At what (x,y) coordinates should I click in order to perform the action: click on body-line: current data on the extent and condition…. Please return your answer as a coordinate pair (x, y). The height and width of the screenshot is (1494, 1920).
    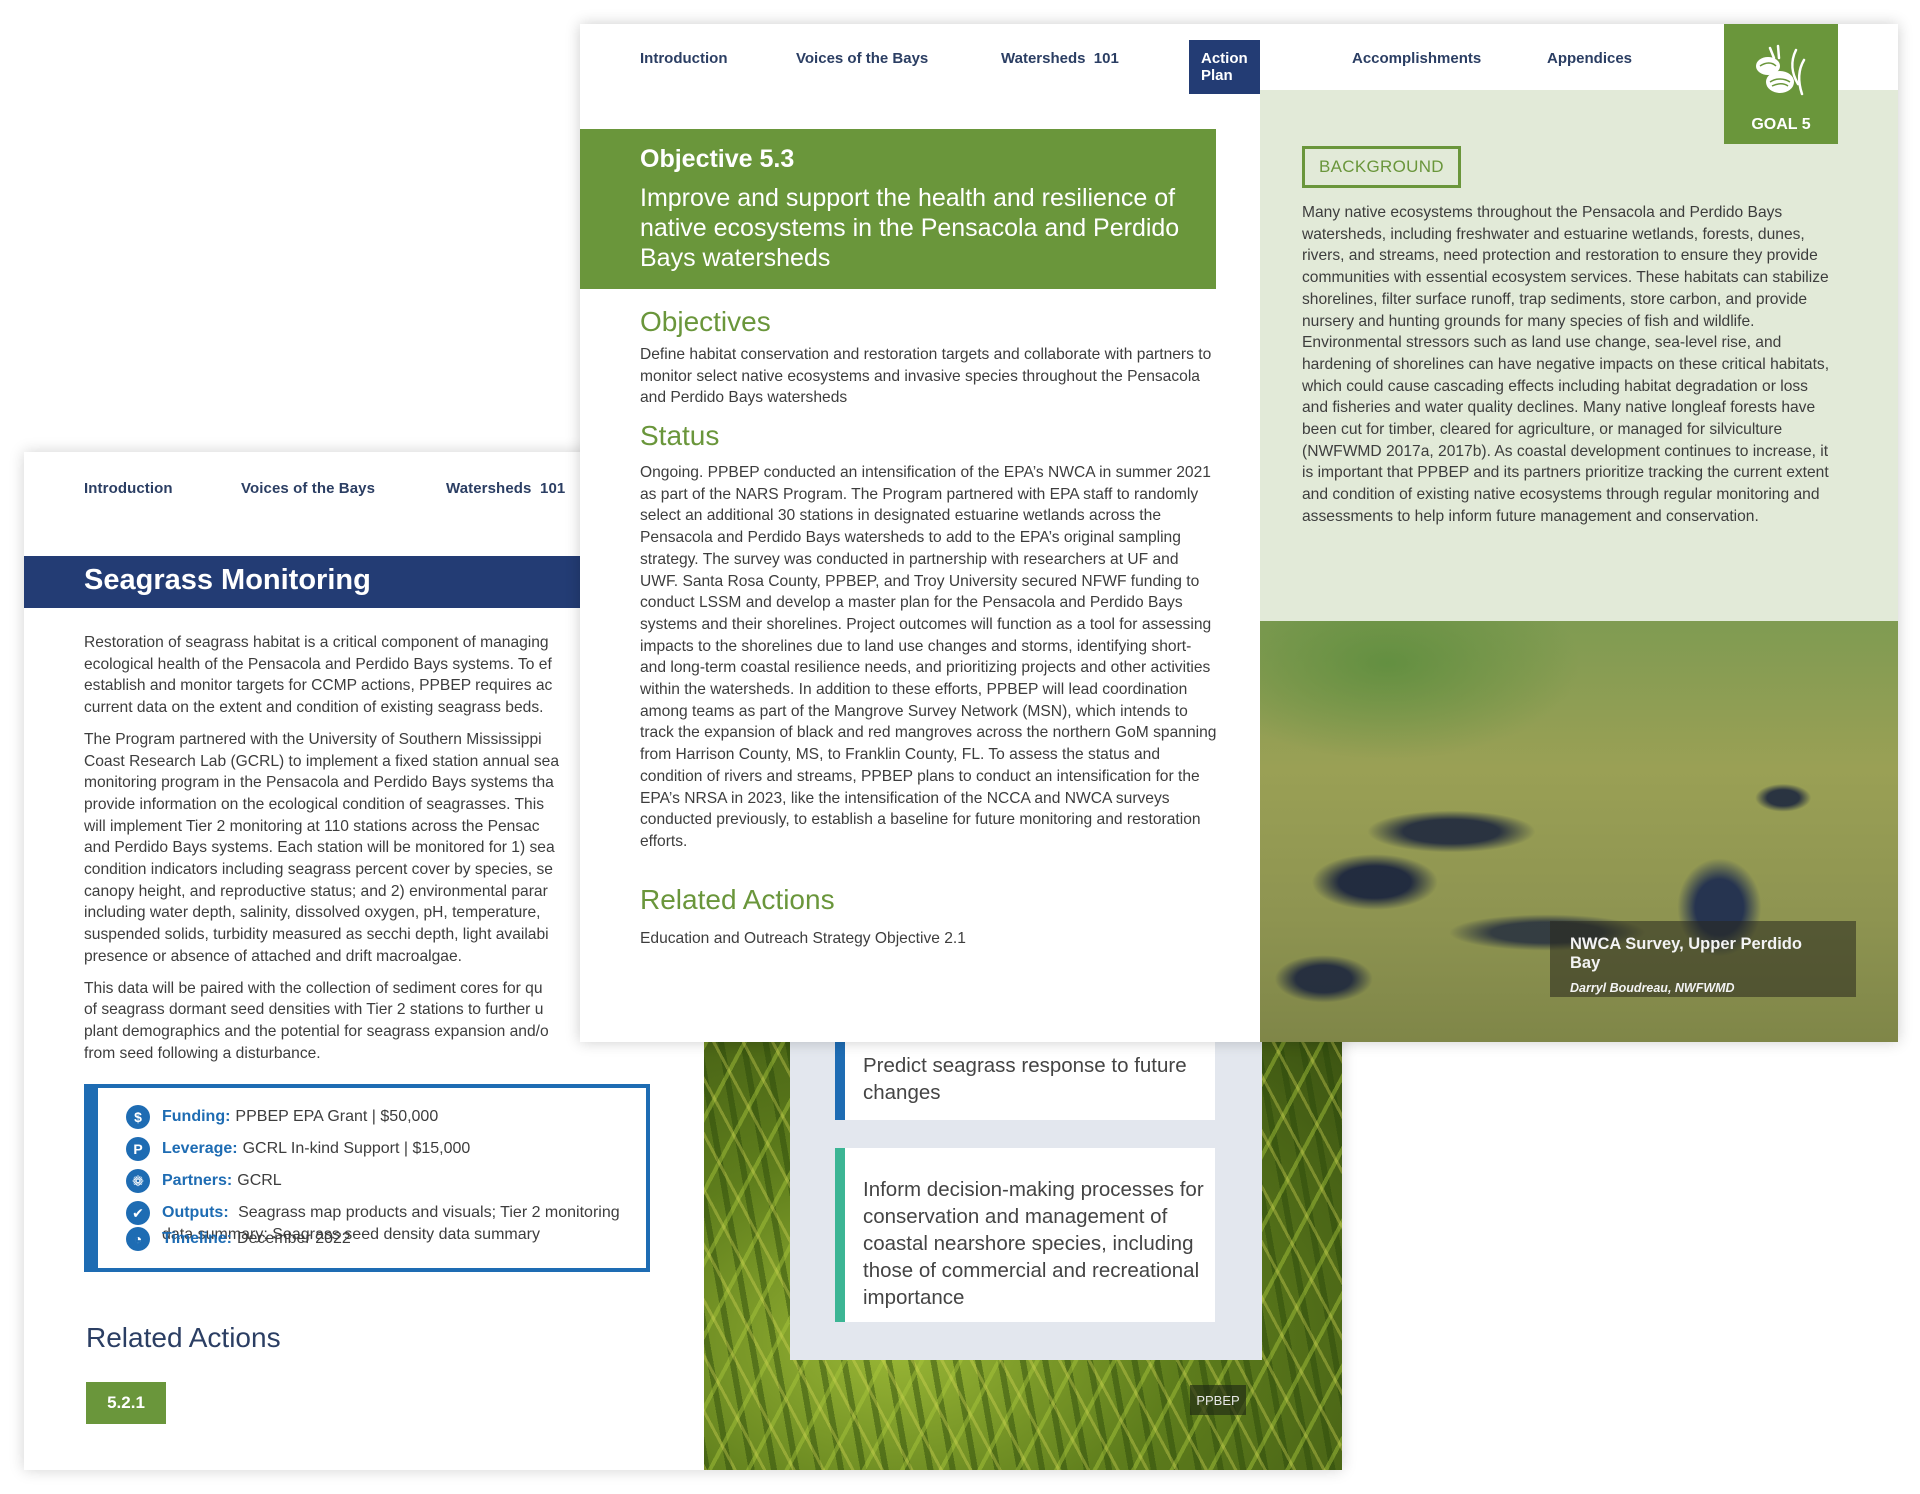
    Looking at the image, I should click on (314, 708).